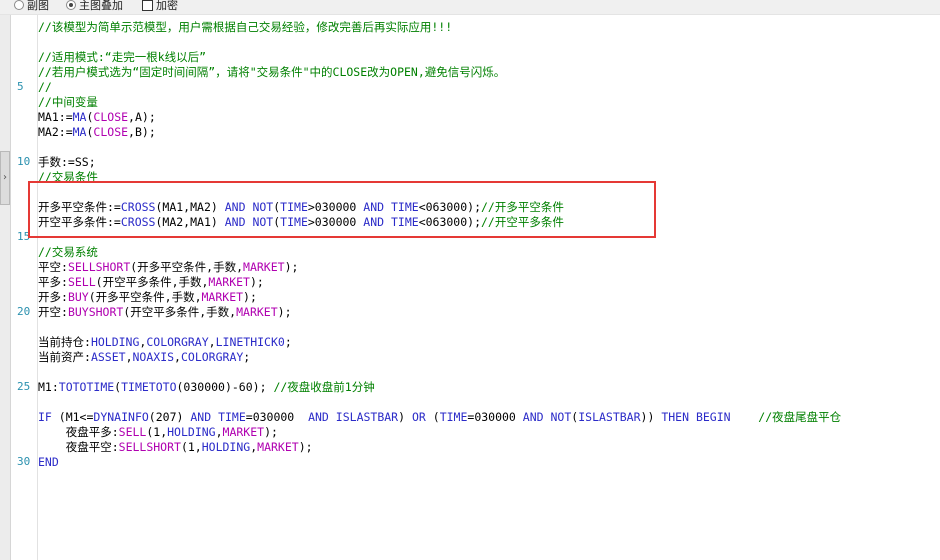 This screenshot has height=560, width=940. I want to click on code-line-22: 当前持仓:HOLDING,COLORGRAY,LINETHICK0;, so click(165, 342).